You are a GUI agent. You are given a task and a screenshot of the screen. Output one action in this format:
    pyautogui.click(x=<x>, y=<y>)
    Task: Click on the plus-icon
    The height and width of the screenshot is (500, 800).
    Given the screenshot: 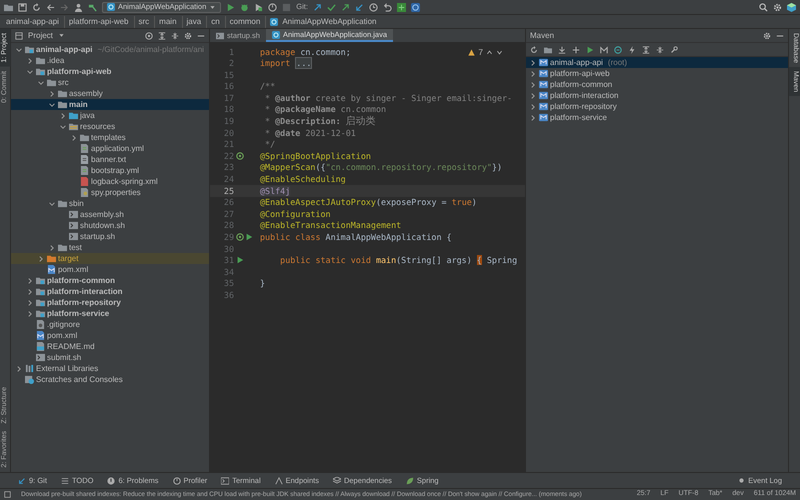 What is the action you would take?
    pyautogui.click(x=576, y=50)
    